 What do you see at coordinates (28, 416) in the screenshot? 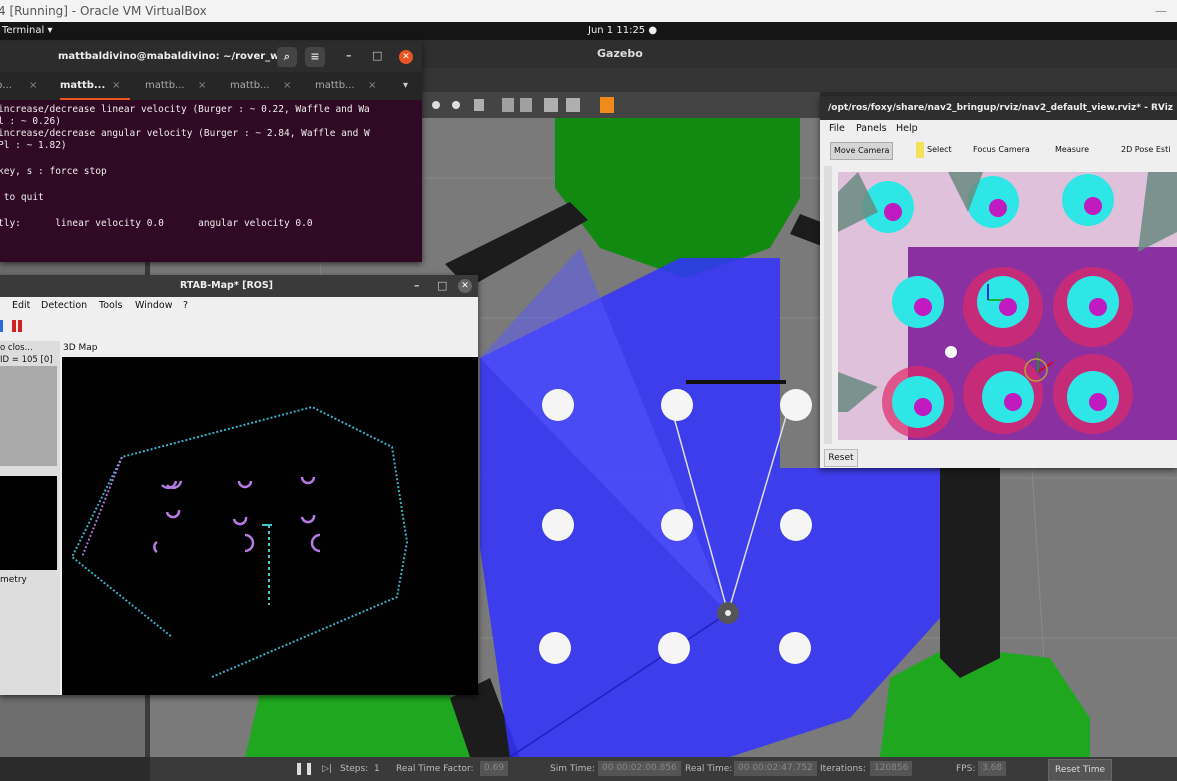
I see `loop-image` at bounding box center [28, 416].